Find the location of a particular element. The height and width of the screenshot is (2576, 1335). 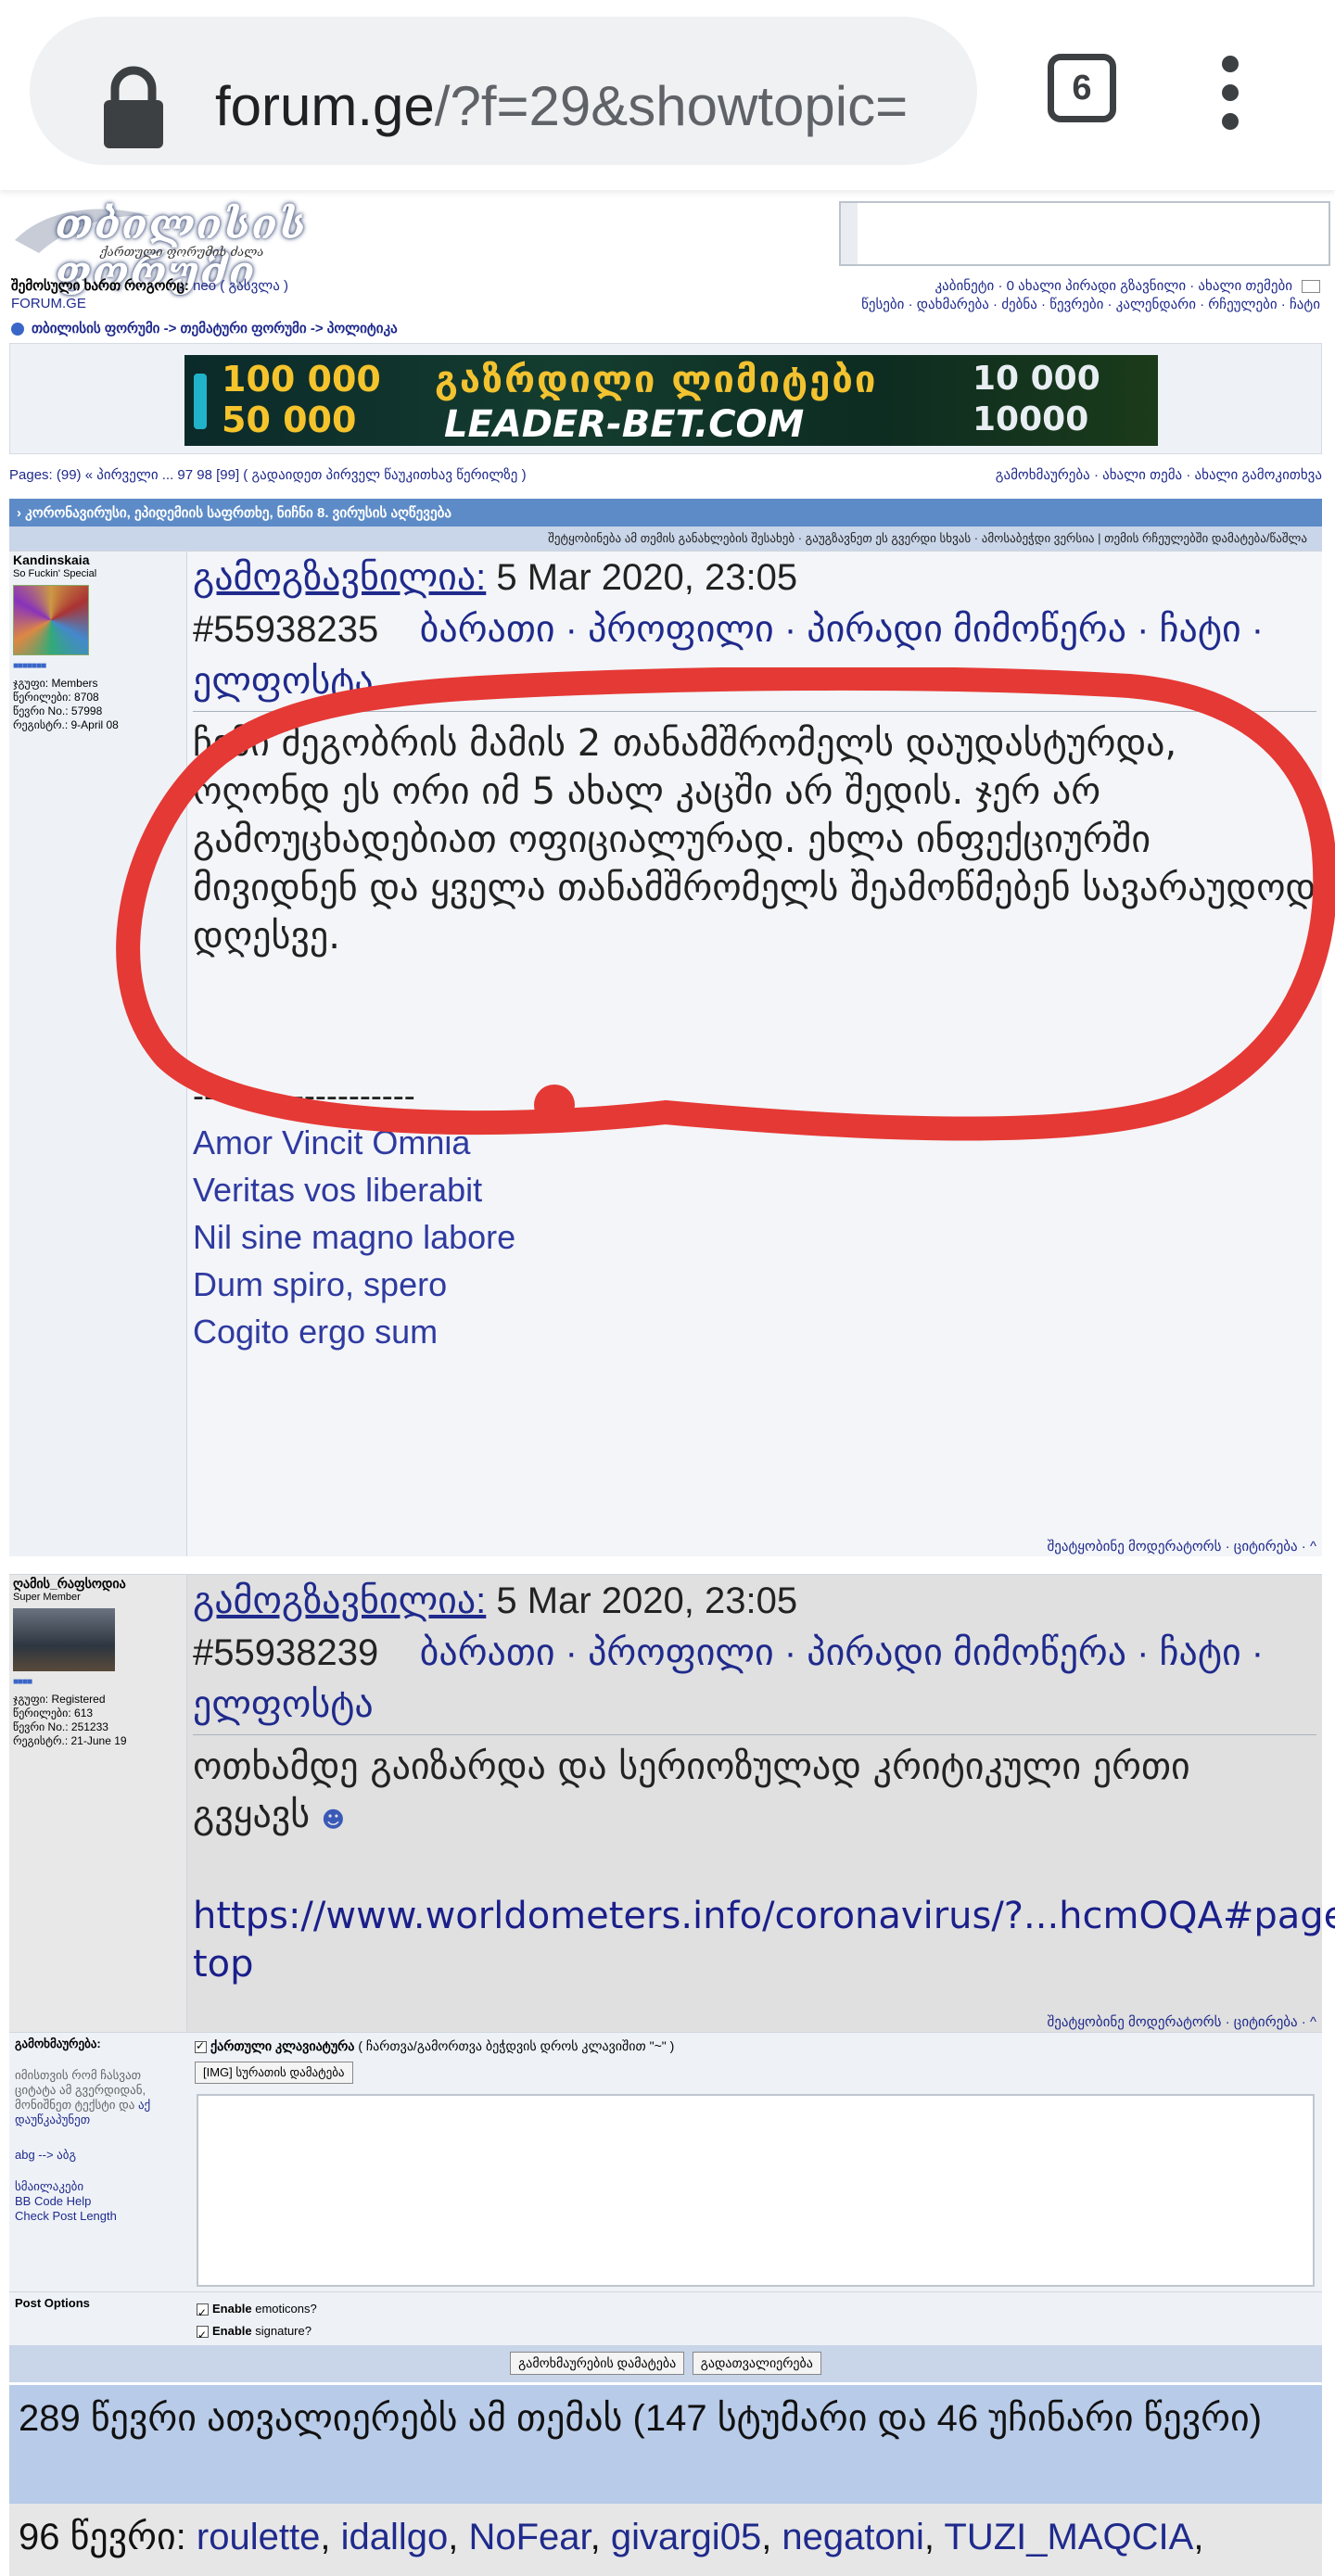

reply-label: გამოხმაურება: is located at coordinates (58, 2043).